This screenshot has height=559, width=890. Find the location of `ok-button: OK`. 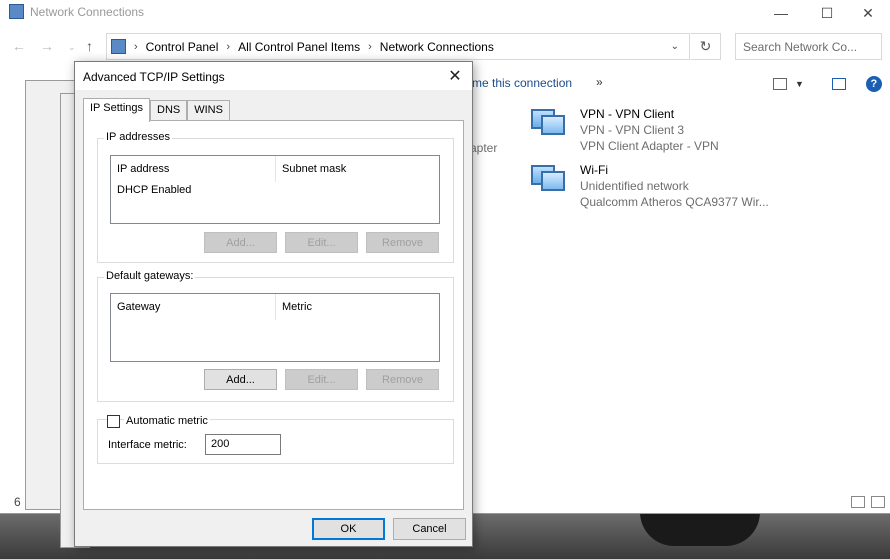

ok-button: OK is located at coordinates (348, 529).